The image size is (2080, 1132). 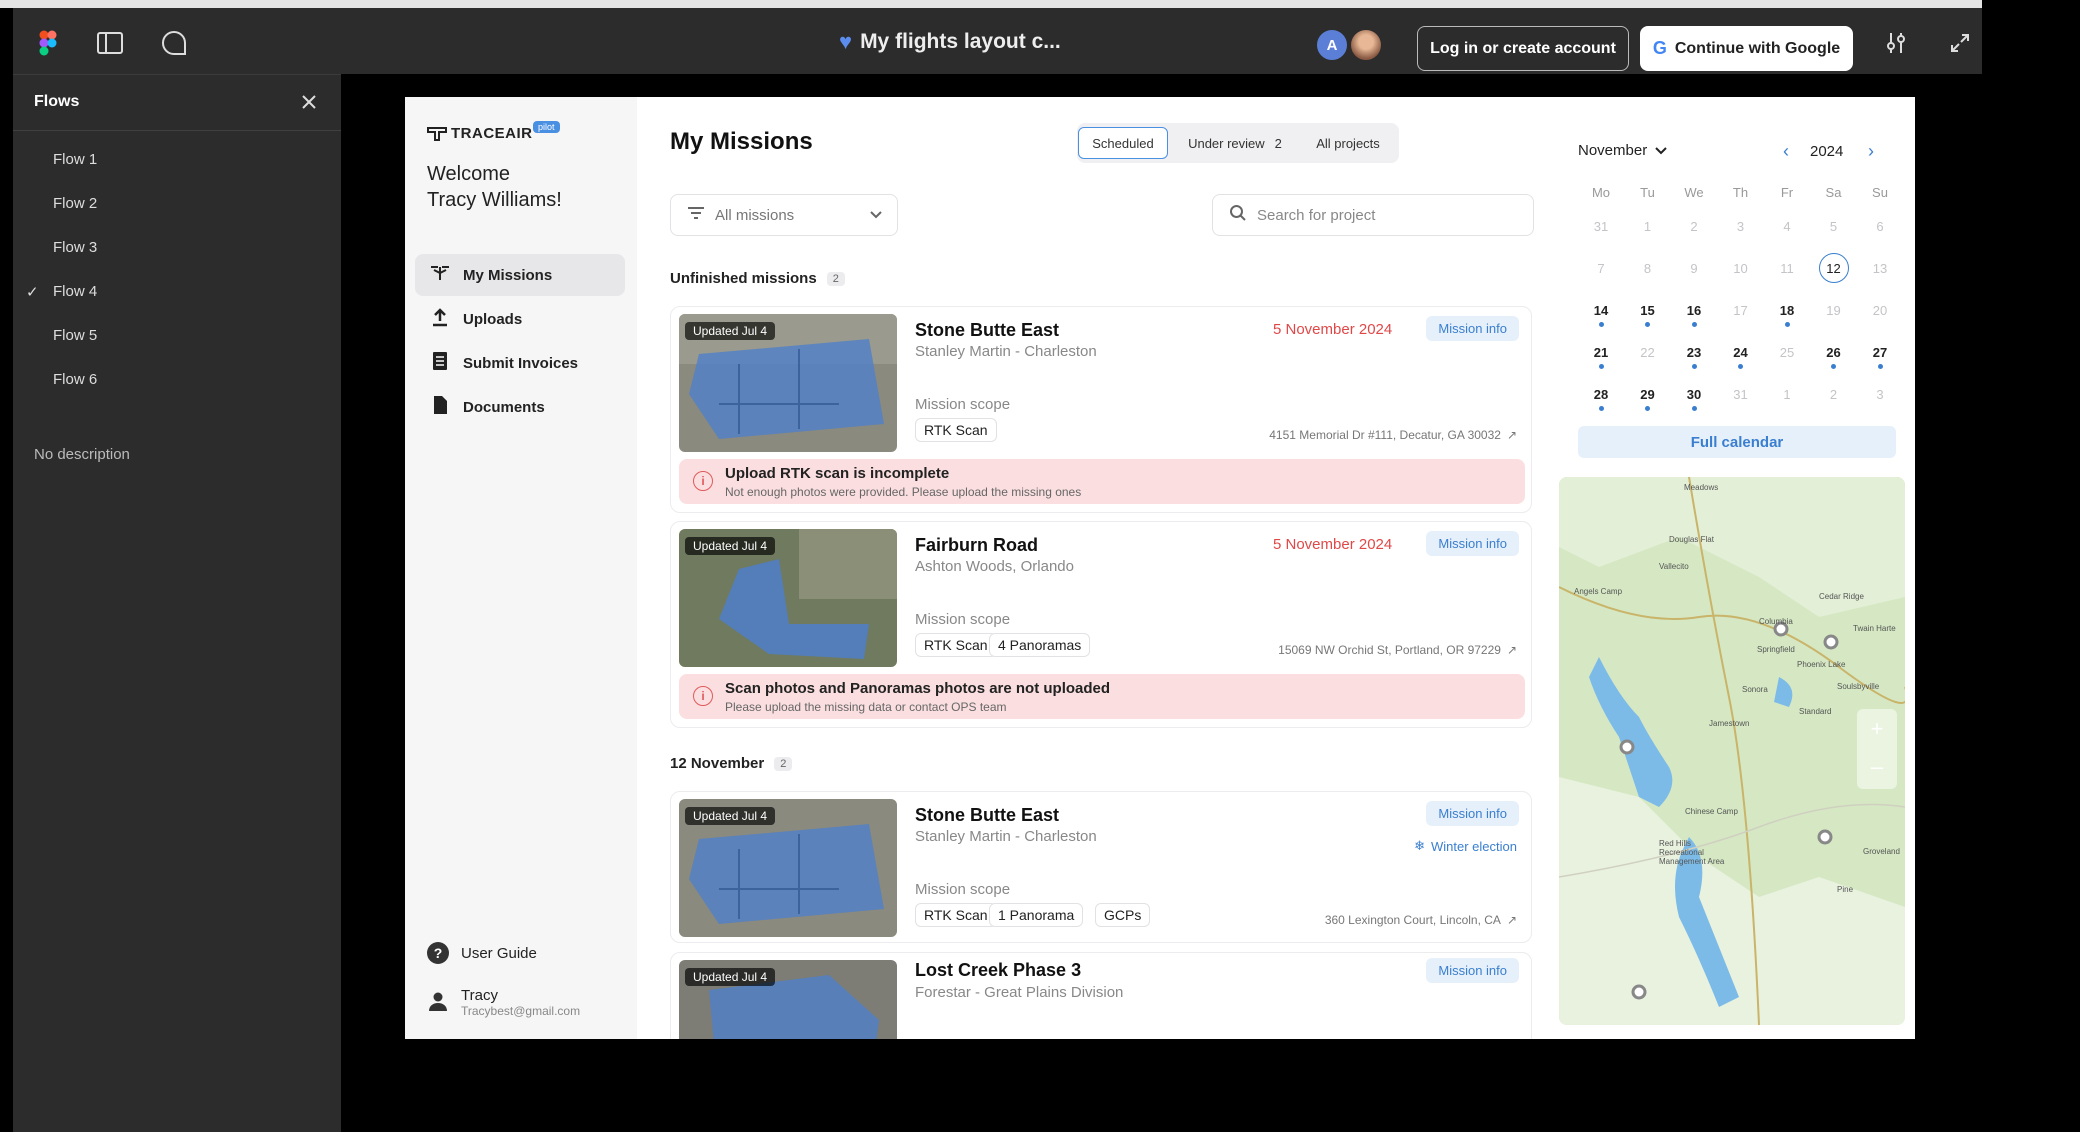 I want to click on prev-year-button: ‹, so click(x=1786, y=151).